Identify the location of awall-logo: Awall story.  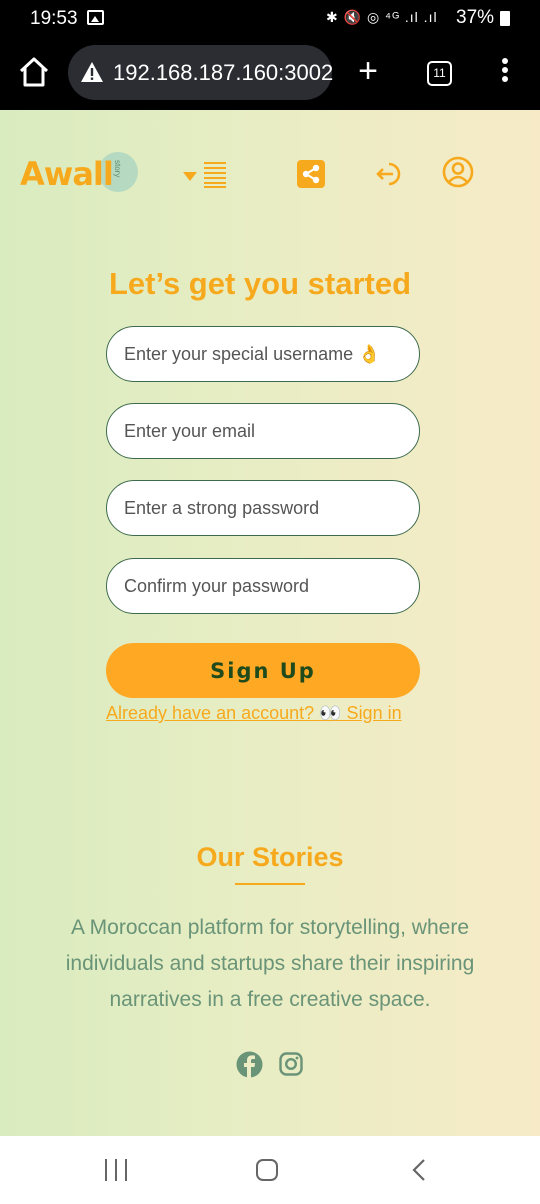
(80, 176).